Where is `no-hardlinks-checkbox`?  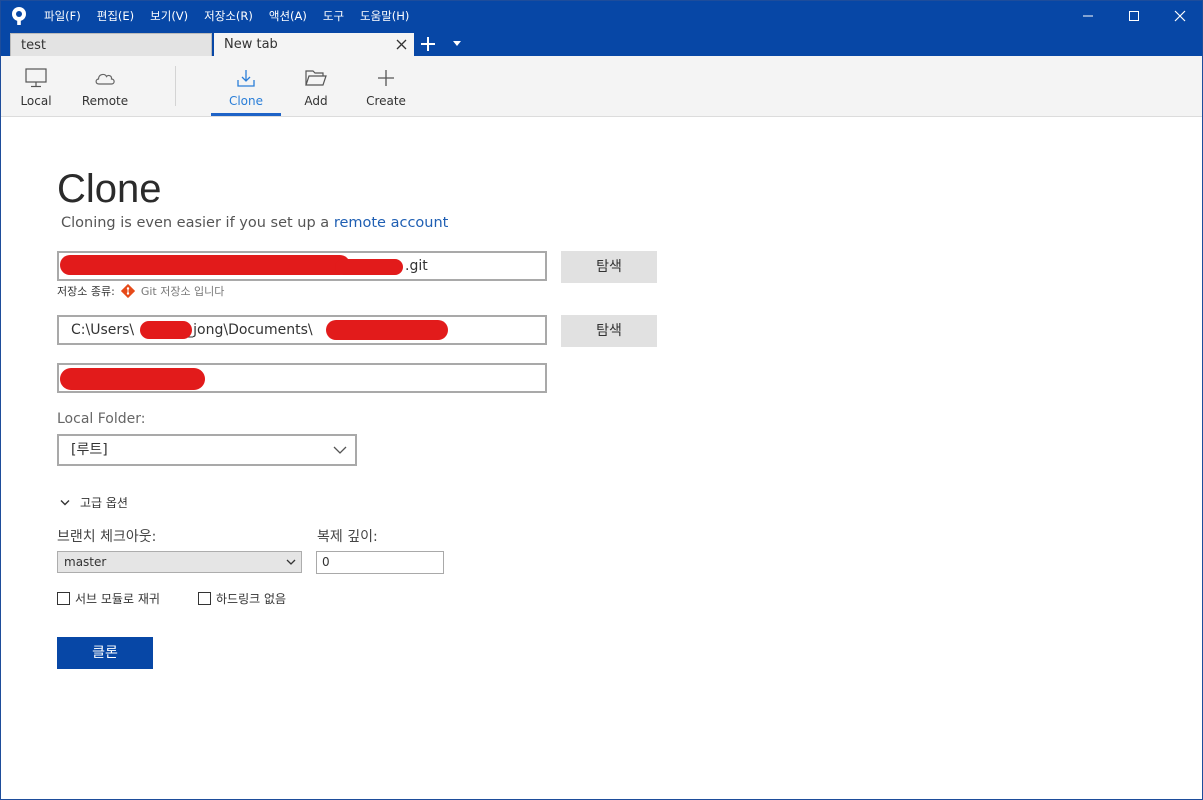 no-hardlinks-checkbox is located at coordinates (204, 598).